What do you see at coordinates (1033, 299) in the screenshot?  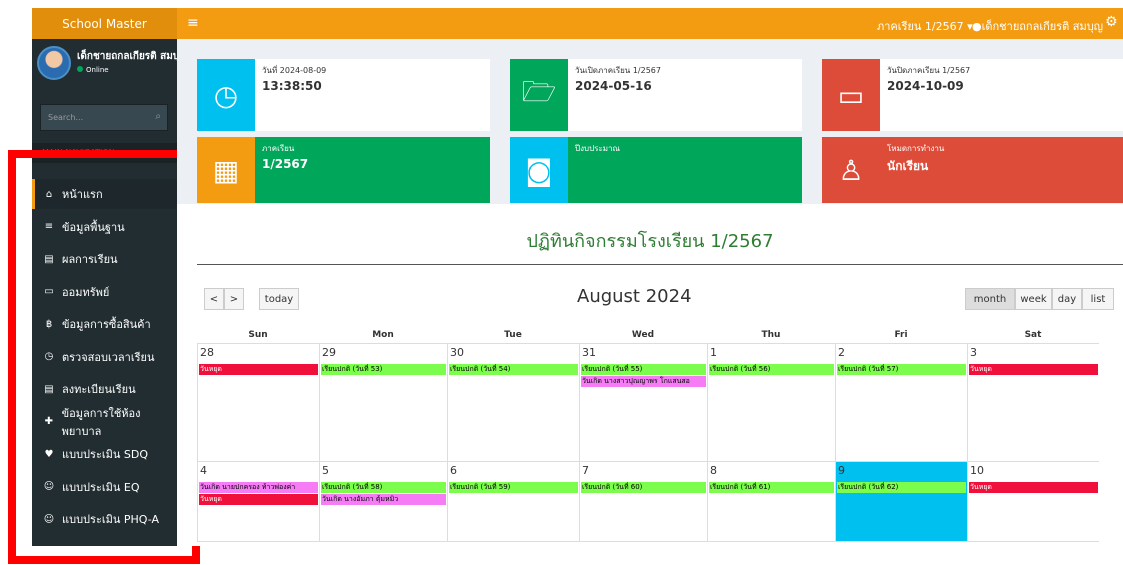 I see `view-week-button: week` at bounding box center [1033, 299].